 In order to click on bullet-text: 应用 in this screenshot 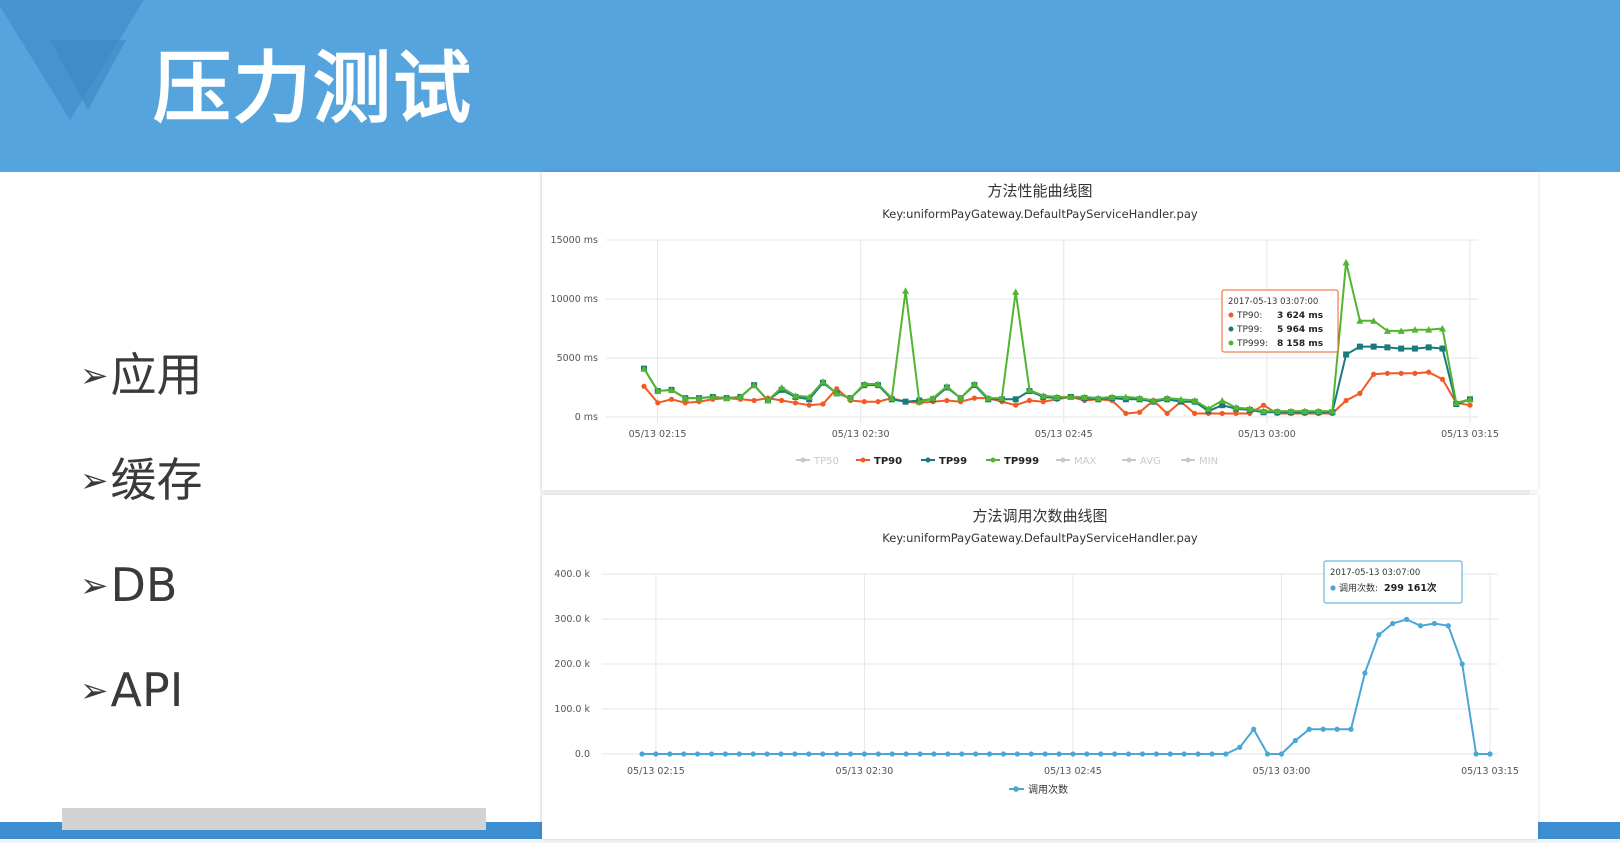, I will do `click(156, 375)`.